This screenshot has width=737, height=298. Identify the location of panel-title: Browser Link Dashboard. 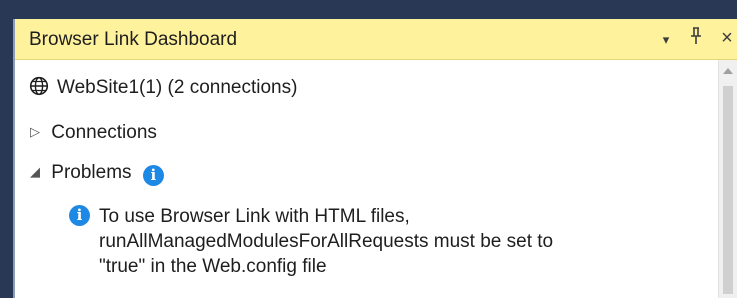
(133, 39).